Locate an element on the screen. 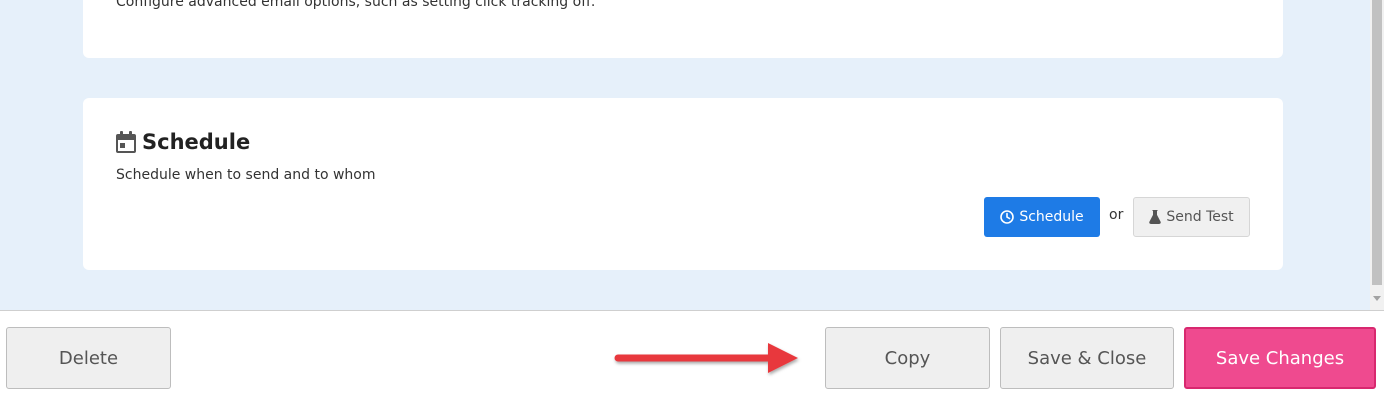  vertical-scrollbar is located at coordinates (1377, 155).